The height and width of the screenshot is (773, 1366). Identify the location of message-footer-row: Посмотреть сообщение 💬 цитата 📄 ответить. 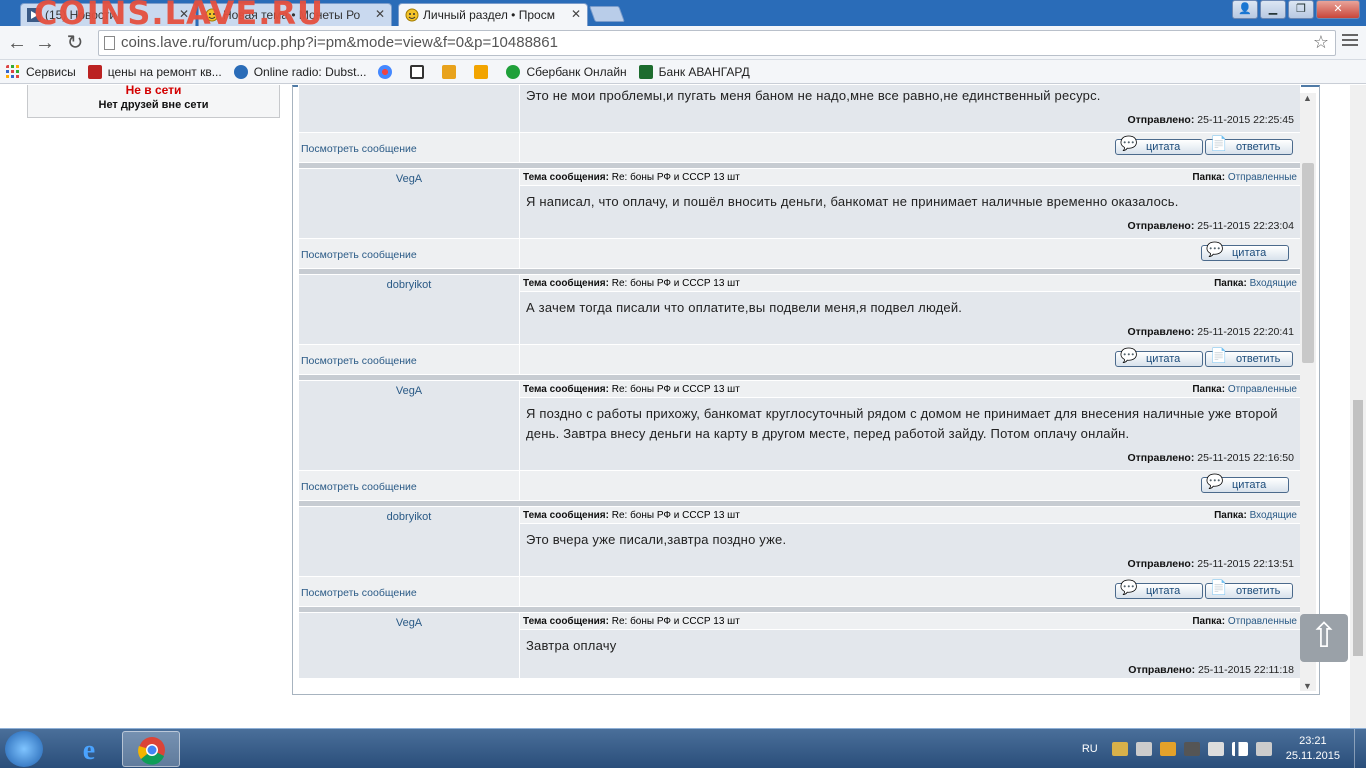
(799, 359).